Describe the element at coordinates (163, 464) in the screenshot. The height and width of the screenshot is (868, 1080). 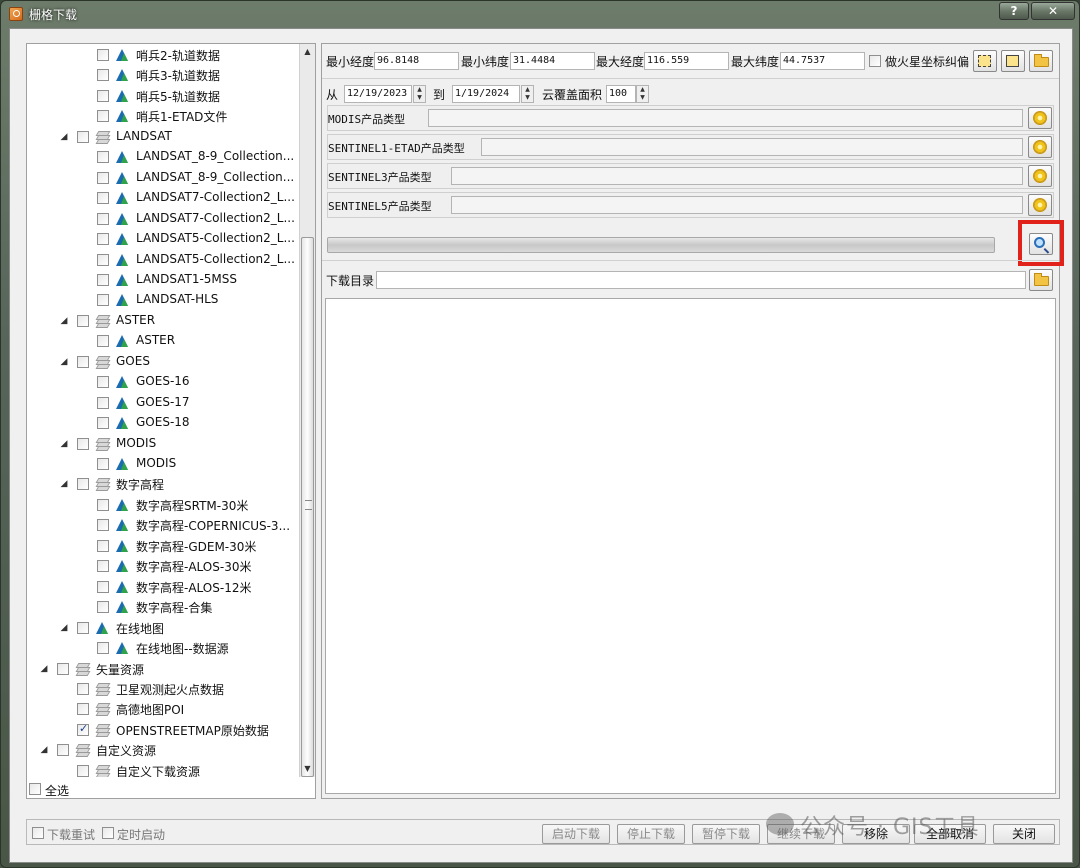
I see `tree-item: MODIS` at that location.